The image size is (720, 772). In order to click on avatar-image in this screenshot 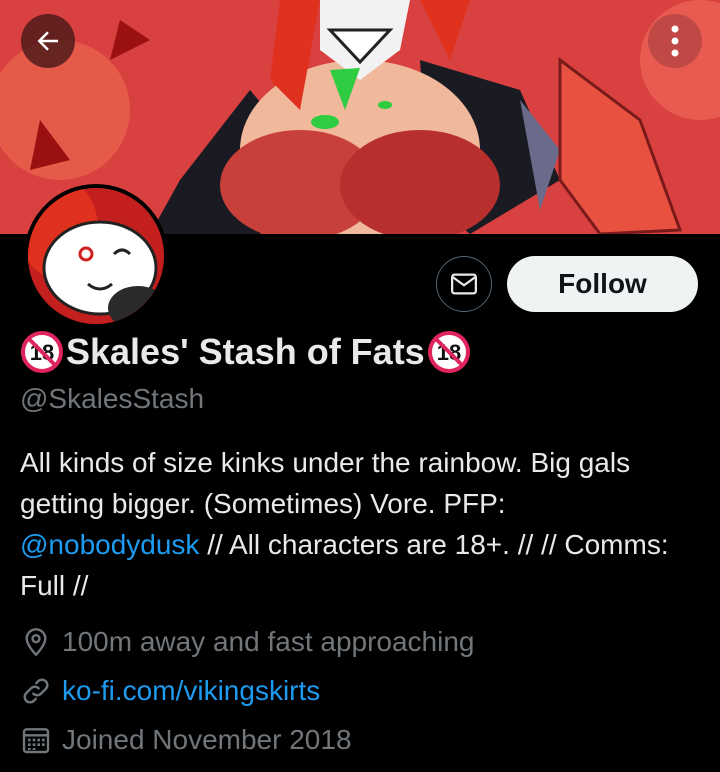, I will do `click(96, 256)`.